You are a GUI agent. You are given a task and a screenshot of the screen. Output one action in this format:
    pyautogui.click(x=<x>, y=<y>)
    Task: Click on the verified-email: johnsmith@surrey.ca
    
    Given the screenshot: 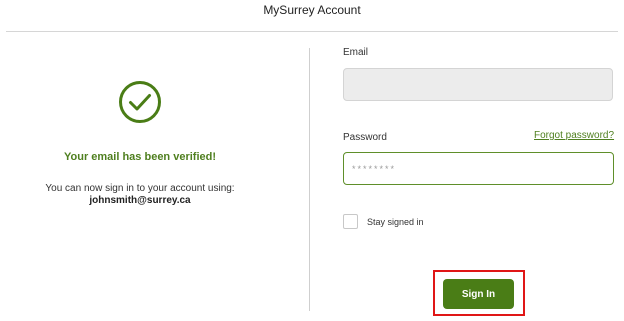 What is the action you would take?
    pyautogui.click(x=140, y=200)
    